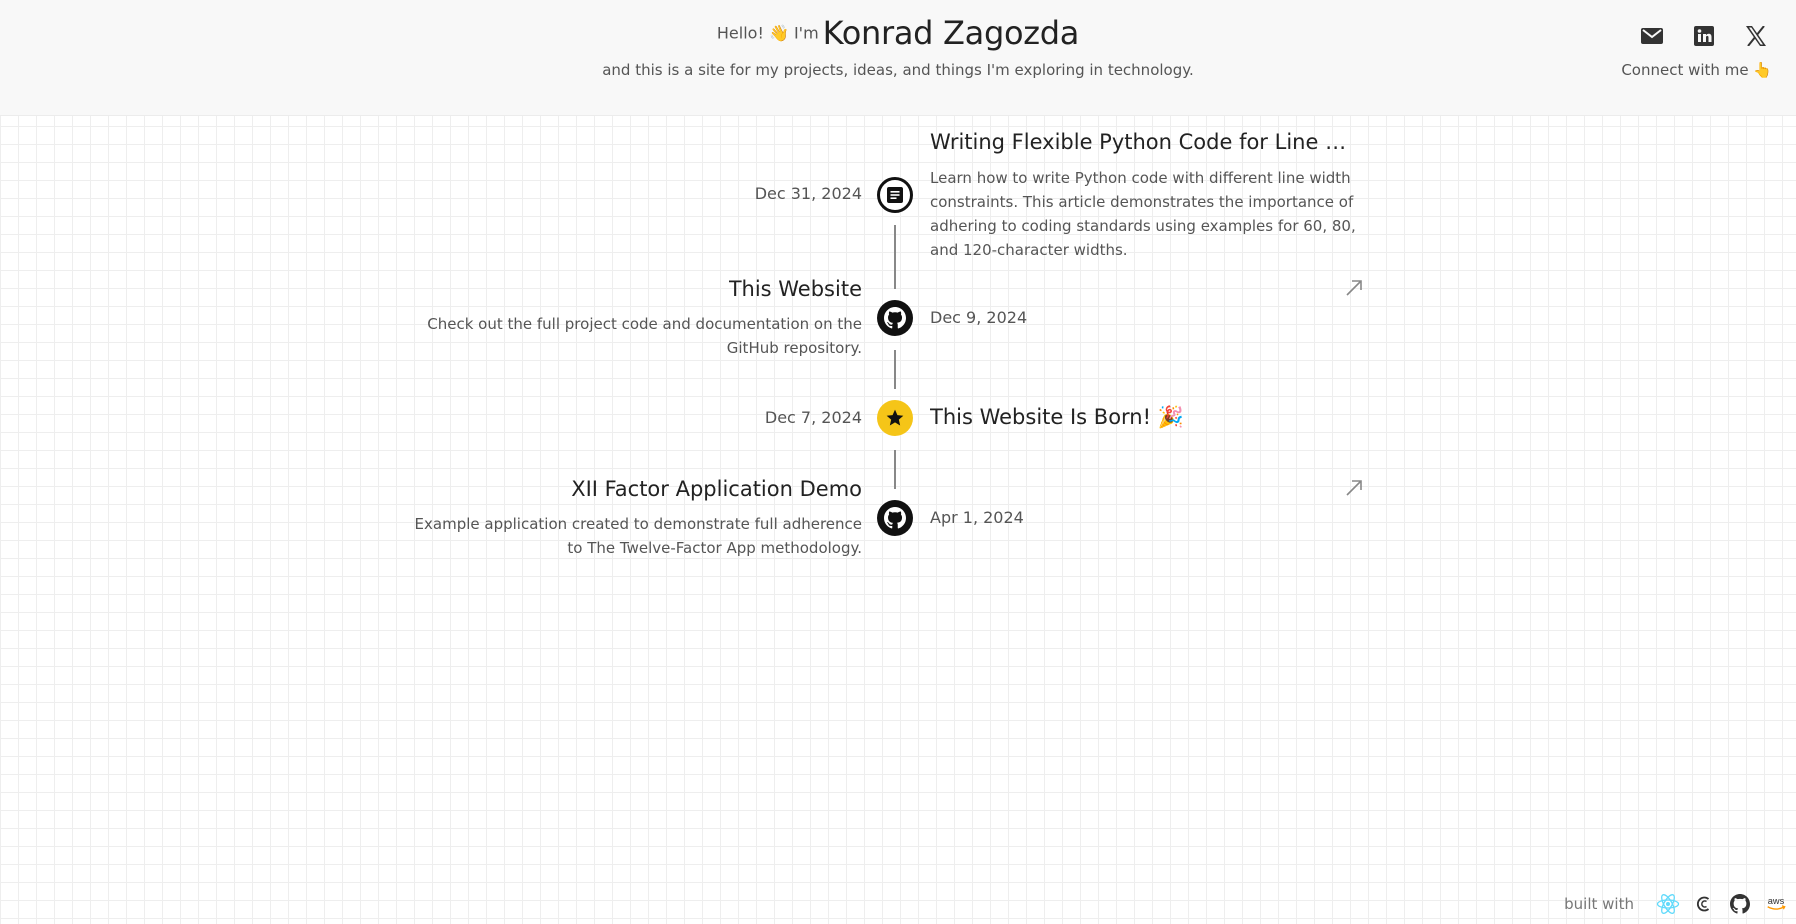 This screenshot has height=924, width=1796. What do you see at coordinates (808, 193) in the screenshot?
I see `item-date: Dec 31, 2024` at bounding box center [808, 193].